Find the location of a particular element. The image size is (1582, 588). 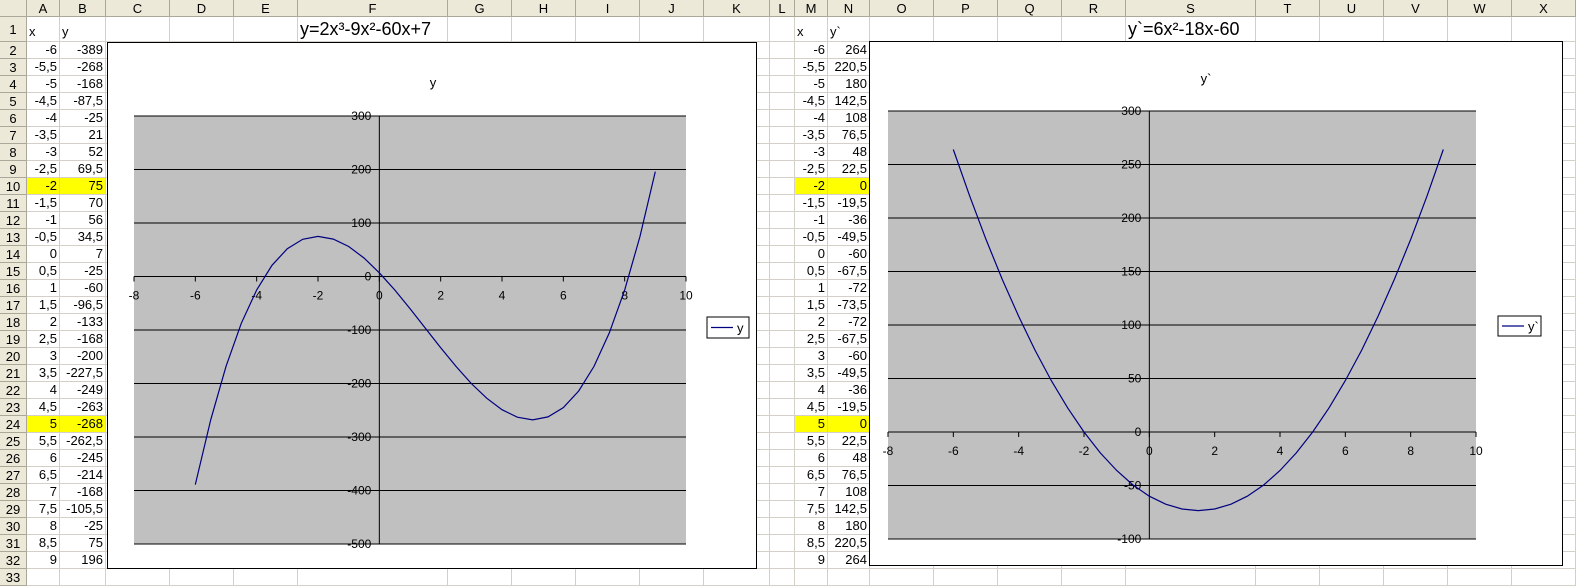

data-cell: -263 is located at coordinates (83, 407).